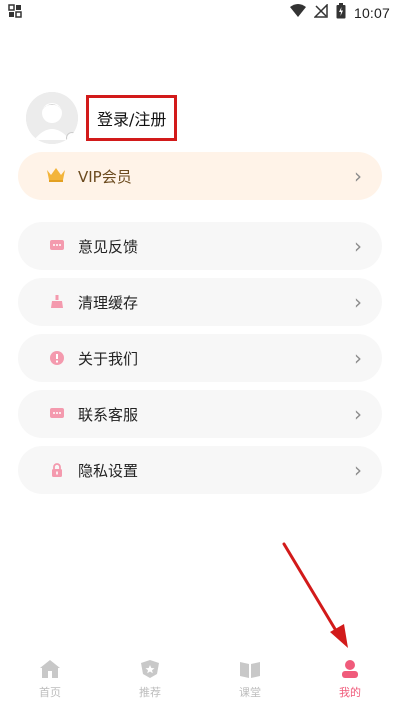 Image resolution: width=400 pixels, height=712 pixels. Describe the element at coordinates (371, 13) in the screenshot. I see `clock: 10:07` at that location.